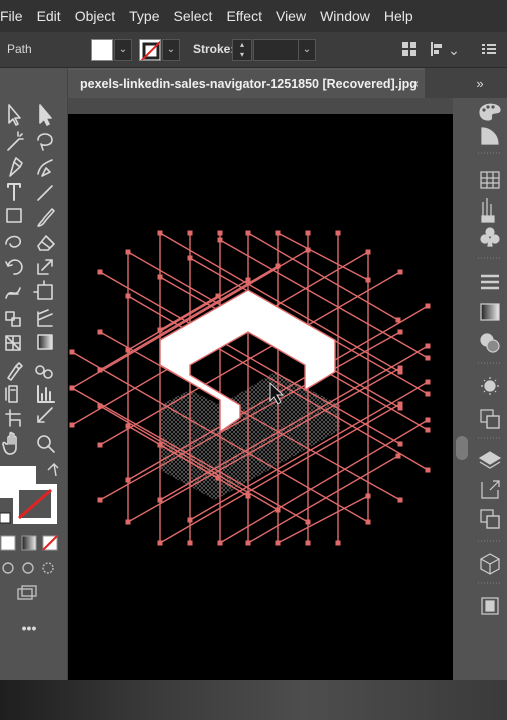 Image resolution: width=507 pixels, height=720 pixels. What do you see at coordinates (144, 16) in the screenshot?
I see `menu-type: Type` at bounding box center [144, 16].